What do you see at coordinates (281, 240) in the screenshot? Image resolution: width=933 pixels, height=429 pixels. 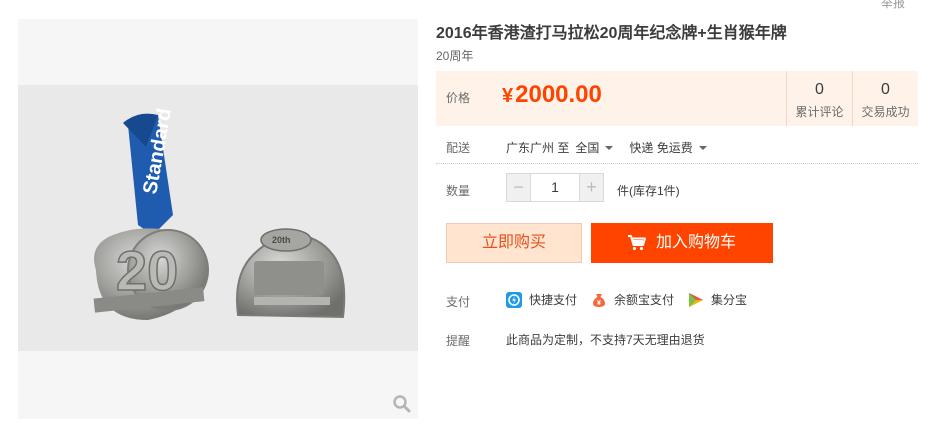 I see `svg-text: 20th` at bounding box center [281, 240].